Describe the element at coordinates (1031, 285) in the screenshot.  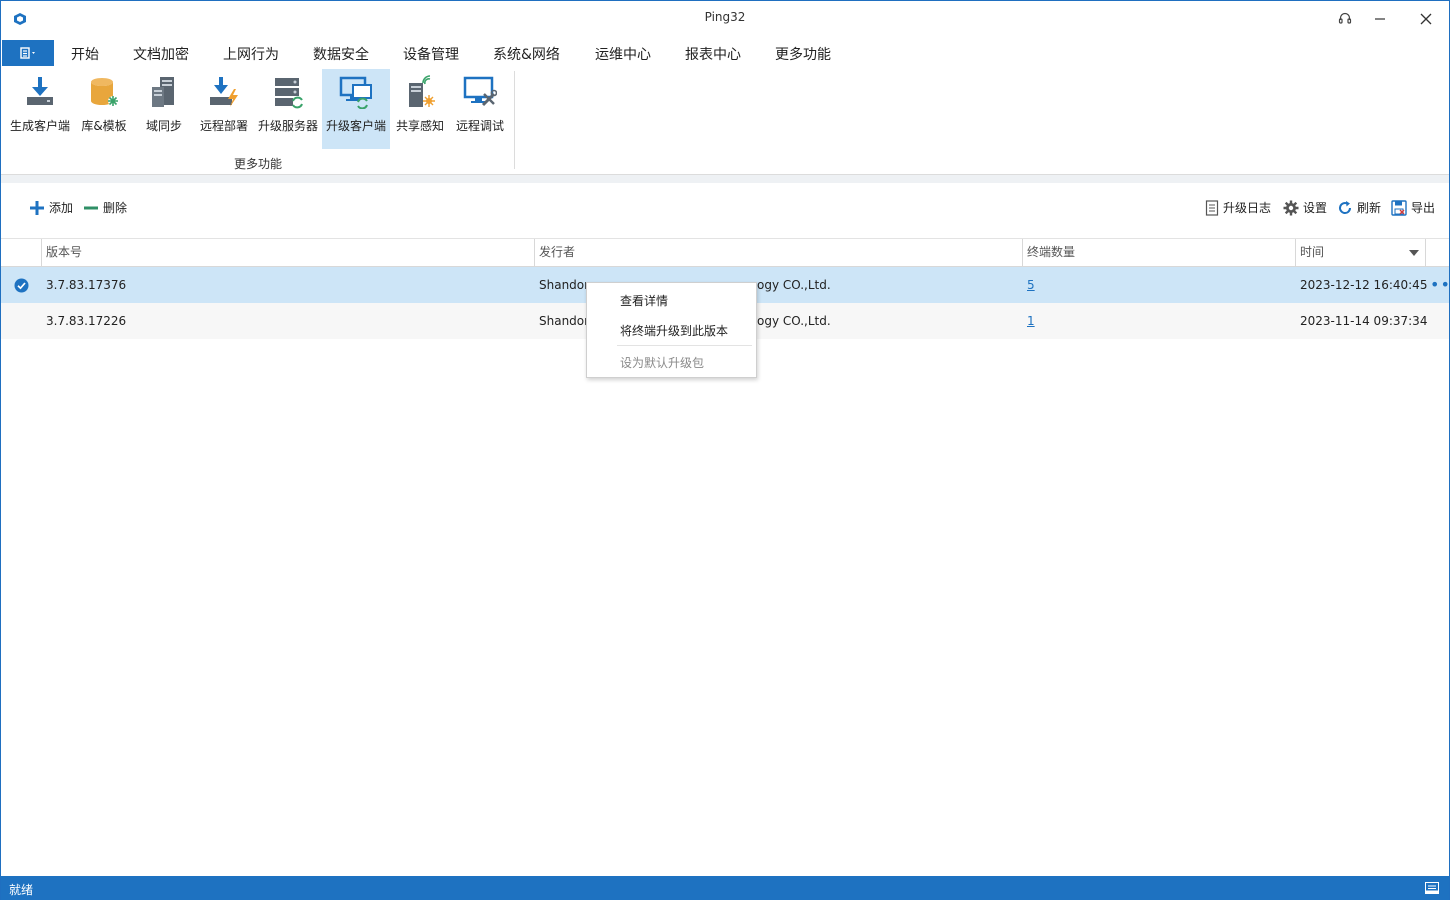
I see `cell-terminal-count-link: 5` at that location.